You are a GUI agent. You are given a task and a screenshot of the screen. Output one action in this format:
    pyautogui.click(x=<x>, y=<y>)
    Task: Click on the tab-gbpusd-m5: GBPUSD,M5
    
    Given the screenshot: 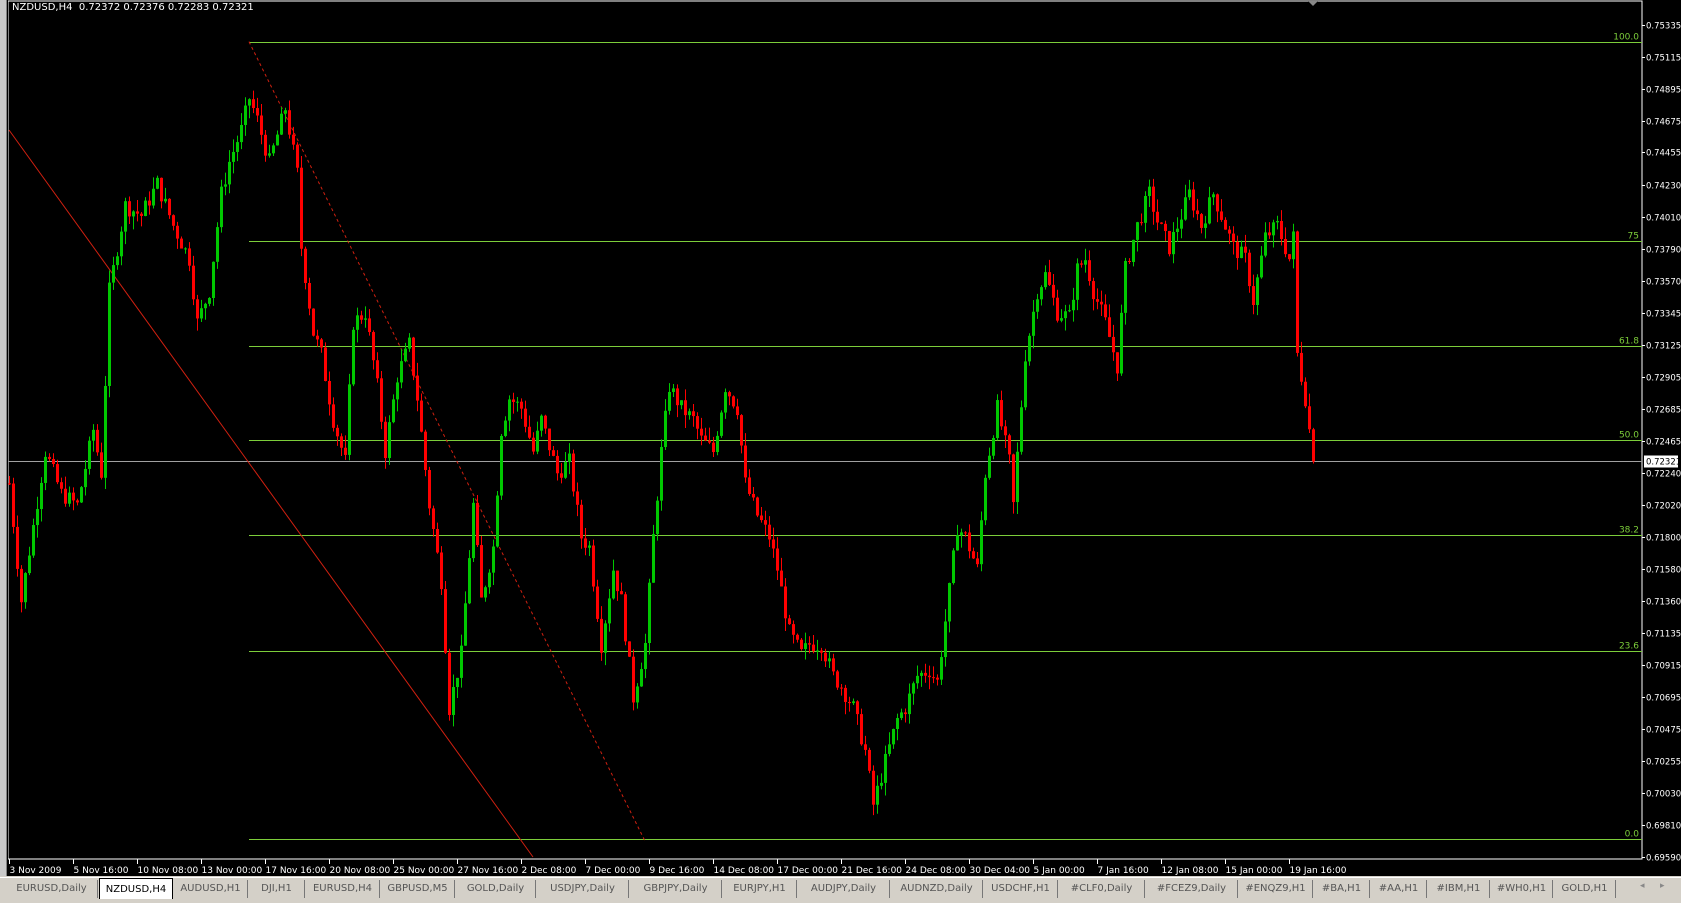 What is the action you would take?
    pyautogui.click(x=418, y=889)
    